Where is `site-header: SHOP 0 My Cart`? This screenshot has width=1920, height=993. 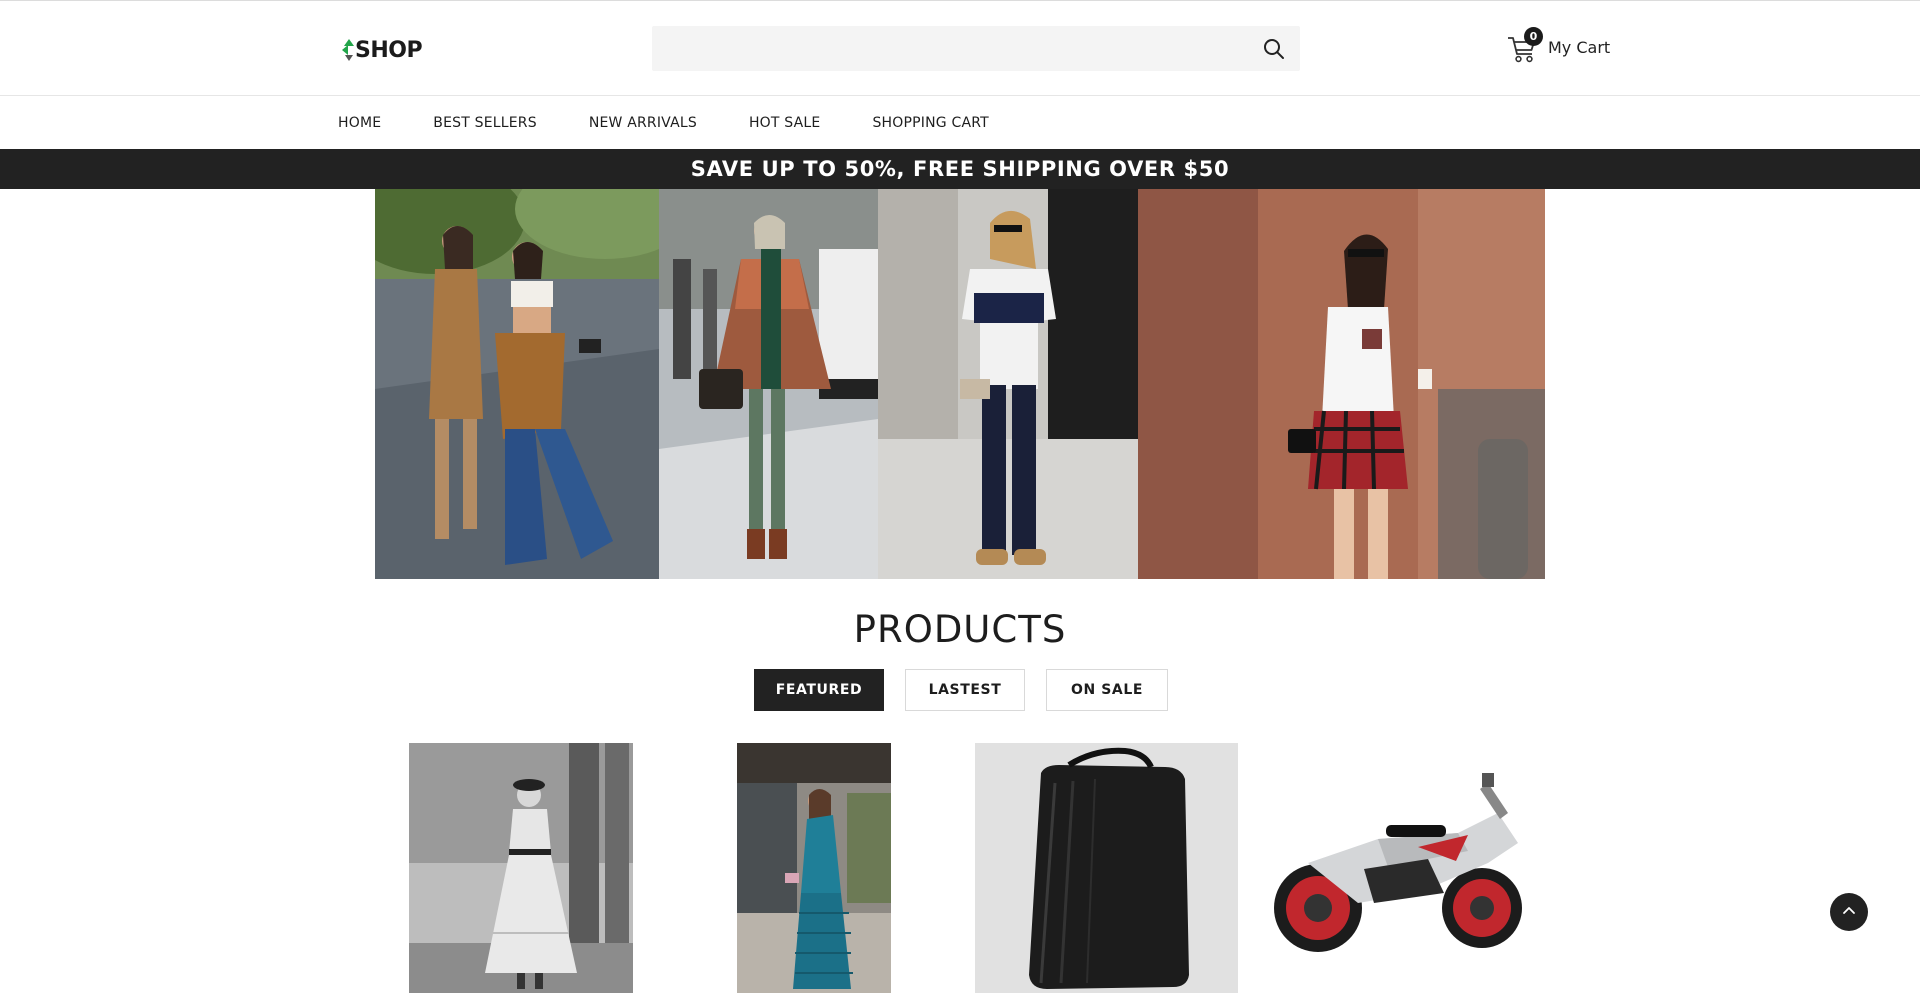 site-header: SHOP 0 My Cart is located at coordinates (960, 48).